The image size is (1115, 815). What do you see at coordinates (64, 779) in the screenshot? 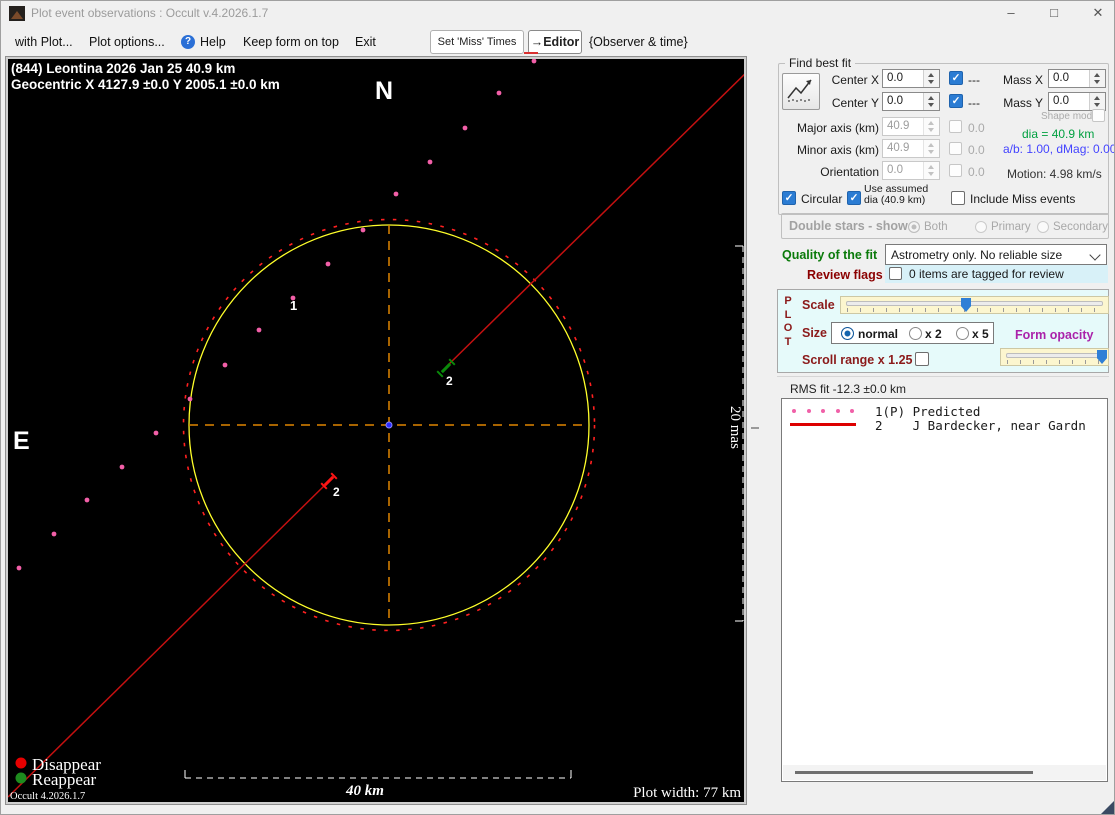
I see `legend-reappear-label: Reappear` at bounding box center [64, 779].